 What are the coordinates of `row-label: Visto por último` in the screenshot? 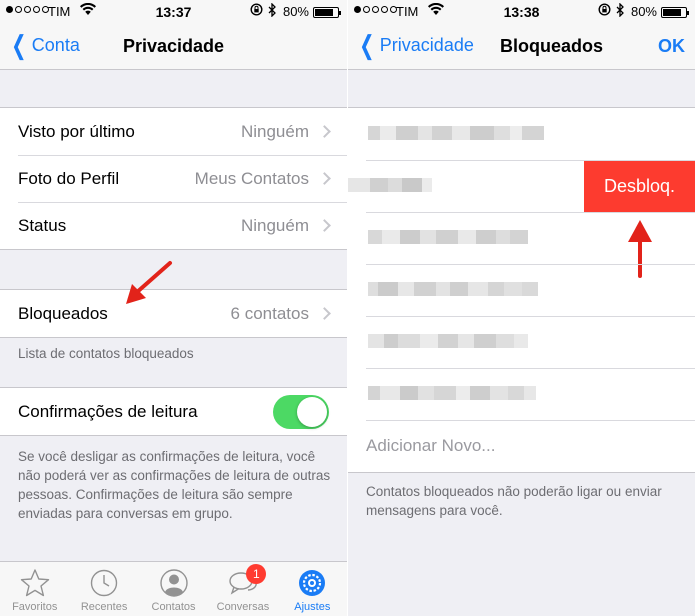 It's located at (76, 131).